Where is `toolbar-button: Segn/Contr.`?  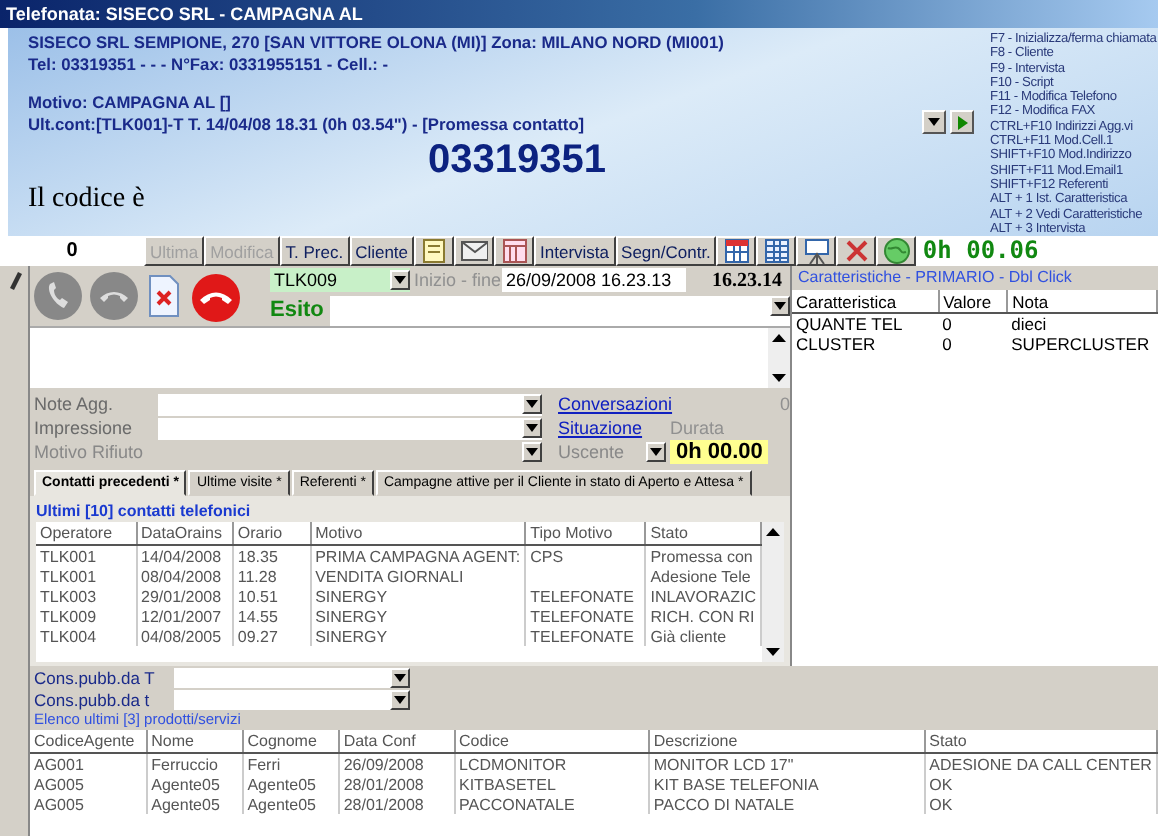
toolbar-button: Segn/Contr. is located at coordinates (666, 251).